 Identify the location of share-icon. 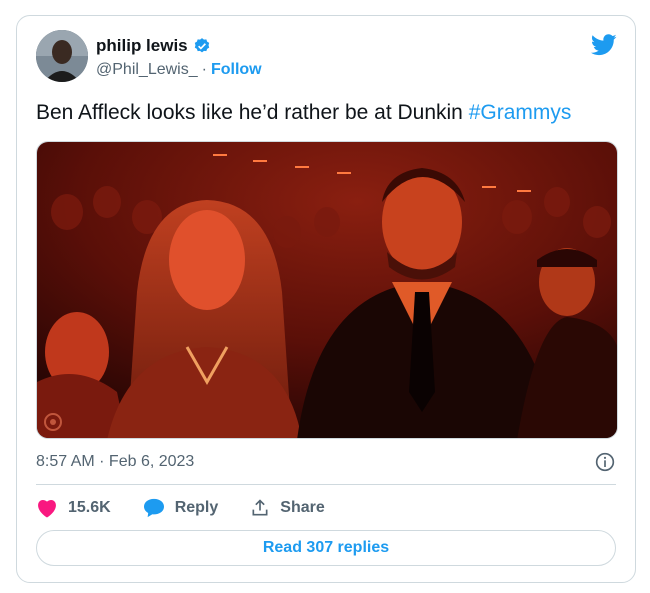
(260, 507).